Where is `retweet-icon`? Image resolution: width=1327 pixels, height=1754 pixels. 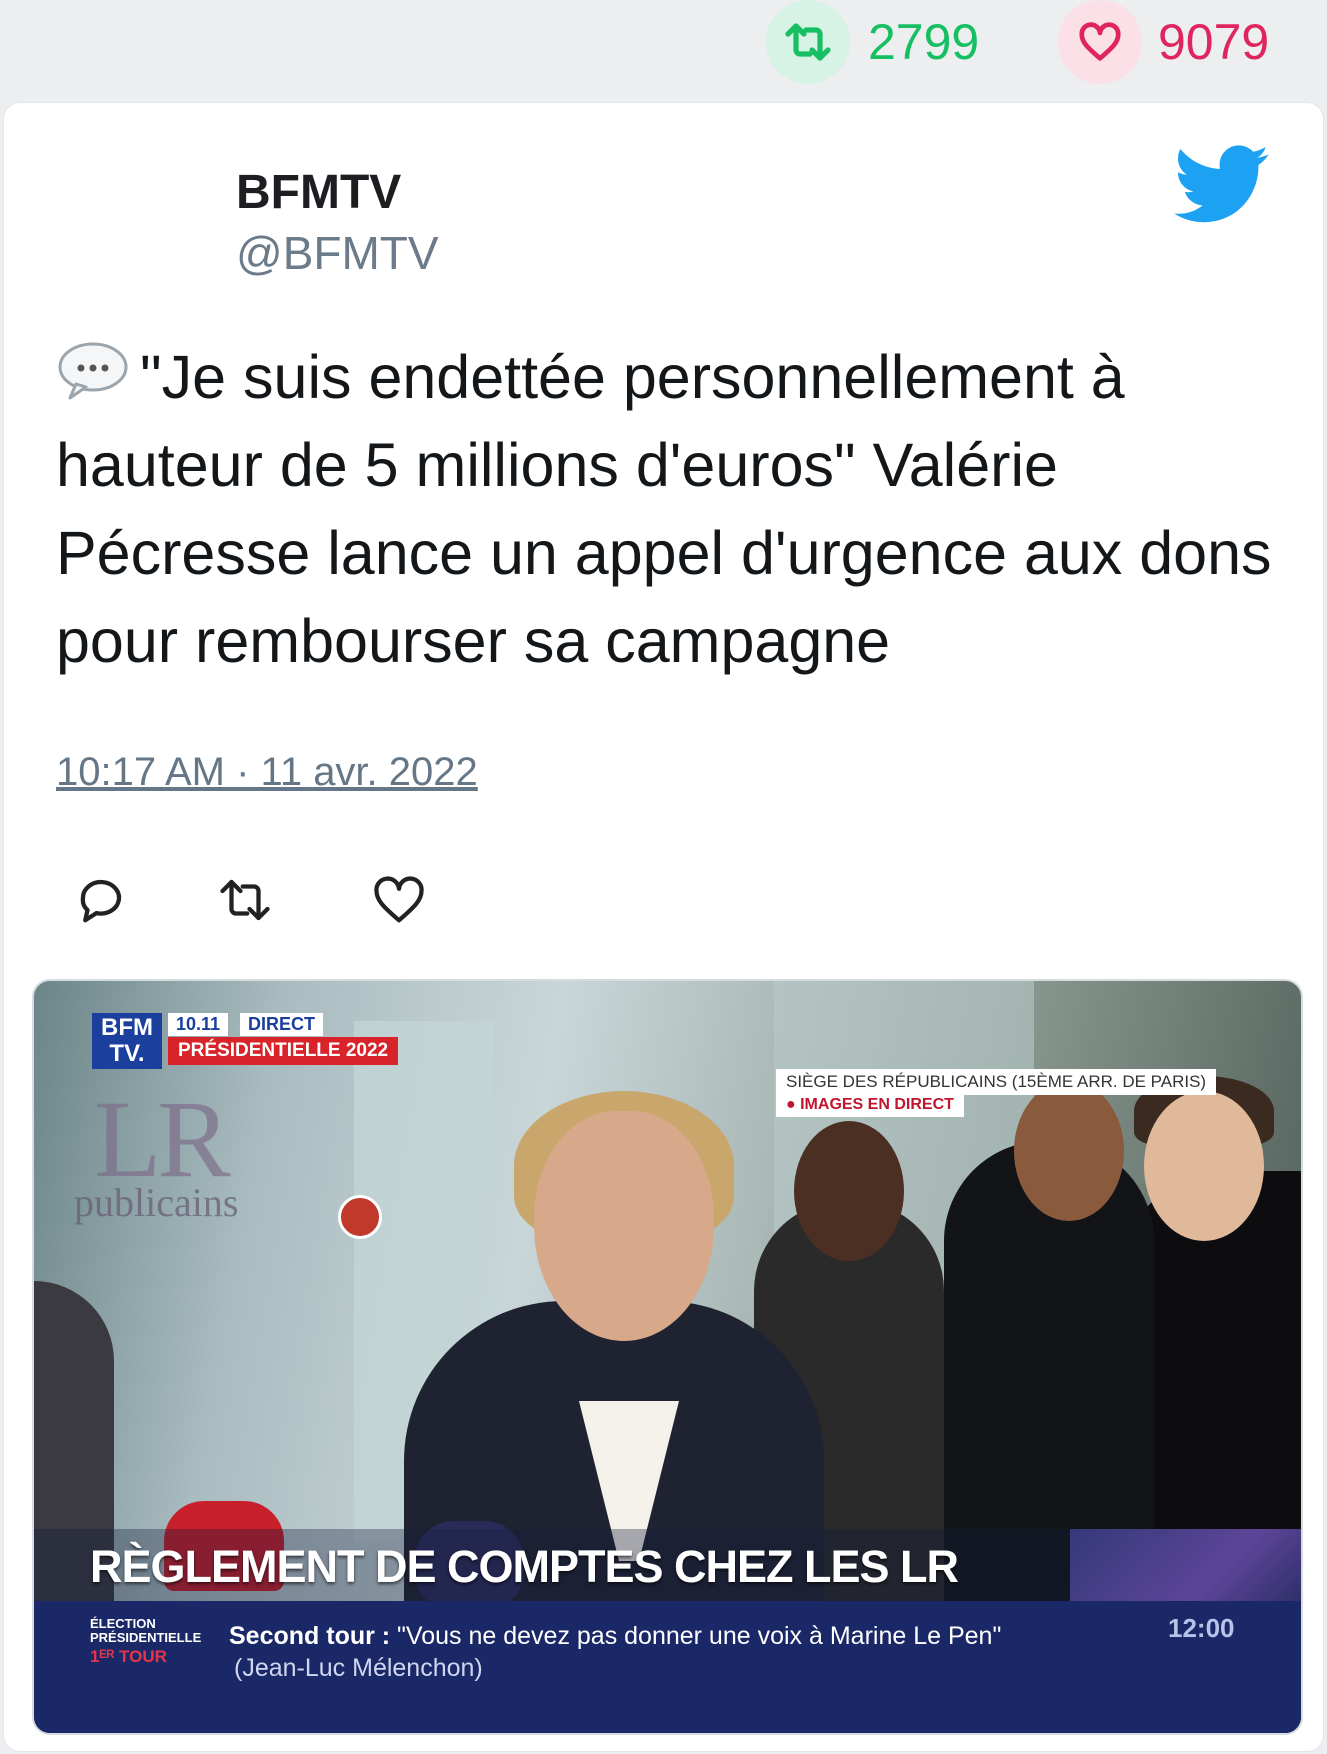
retweet-icon is located at coordinates (245, 900).